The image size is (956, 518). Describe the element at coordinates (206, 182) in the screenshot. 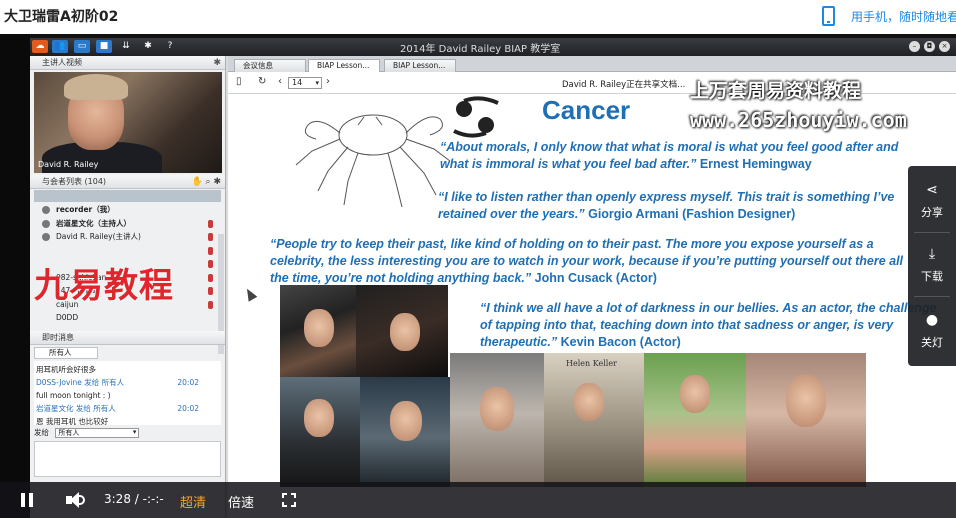

I see `participant-tools: ✋ ⌕ ✱` at that location.